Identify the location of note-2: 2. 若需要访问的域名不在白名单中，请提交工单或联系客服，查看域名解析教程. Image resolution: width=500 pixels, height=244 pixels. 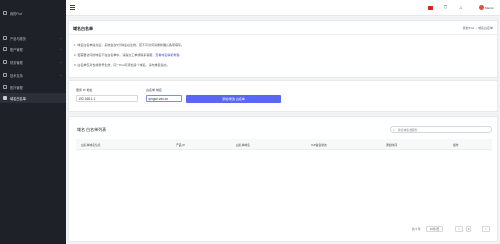
(126, 55).